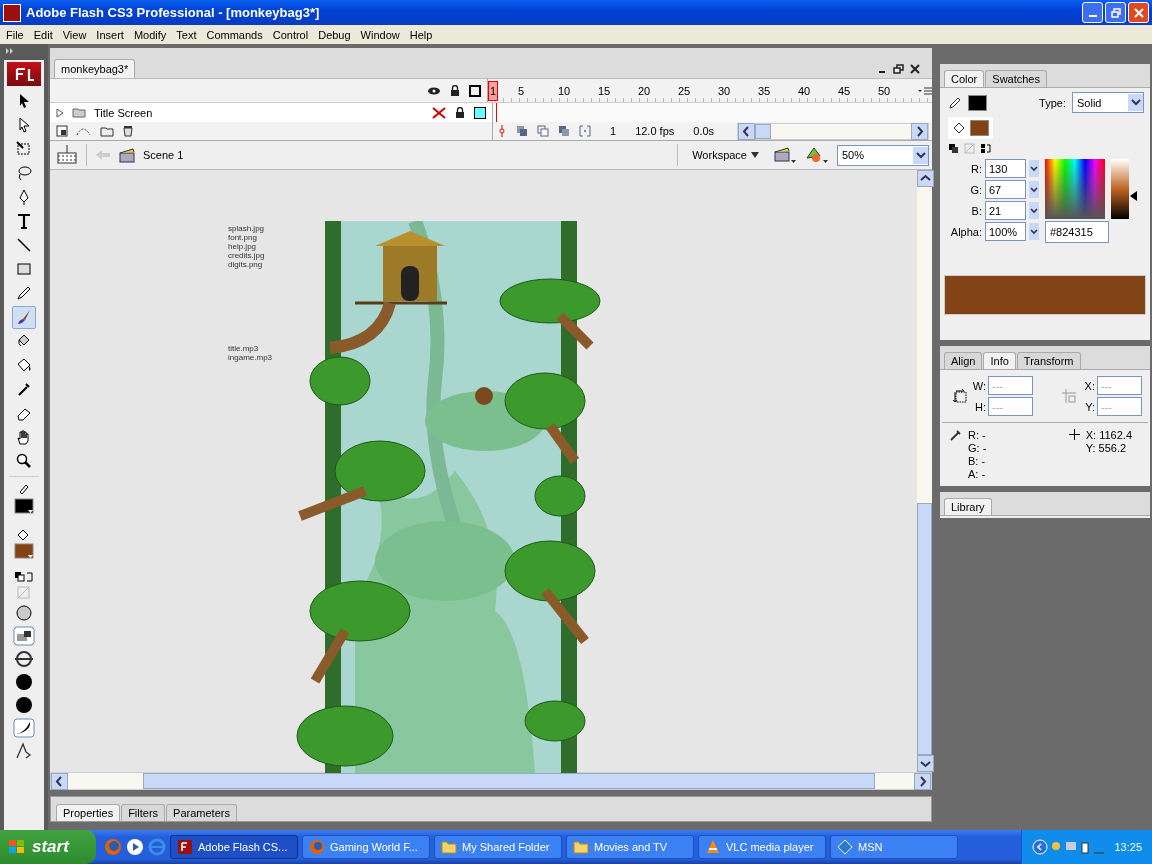 Image resolution: width=1152 pixels, height=864 pixels. Describe the element at coordinates (883, 155) in the screenshot. I see `zoom-dropdown: 50%` at that location.